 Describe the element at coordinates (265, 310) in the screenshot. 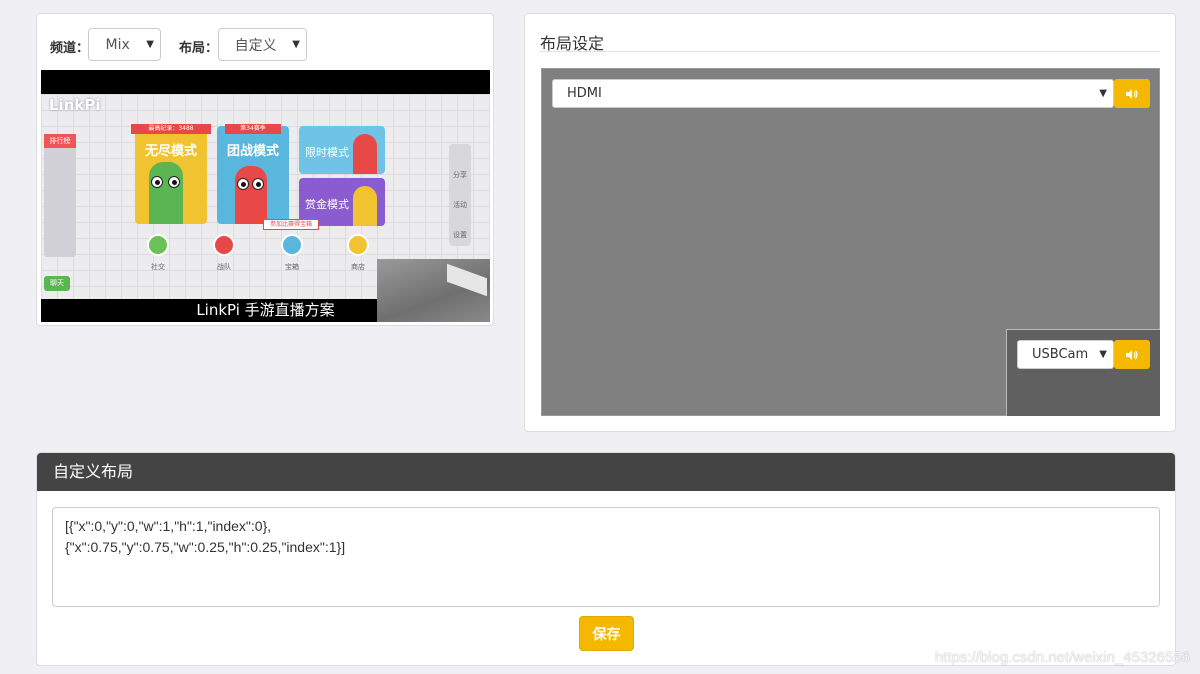

I see `video-caption: LinkPi 手游直播方案` at that location.